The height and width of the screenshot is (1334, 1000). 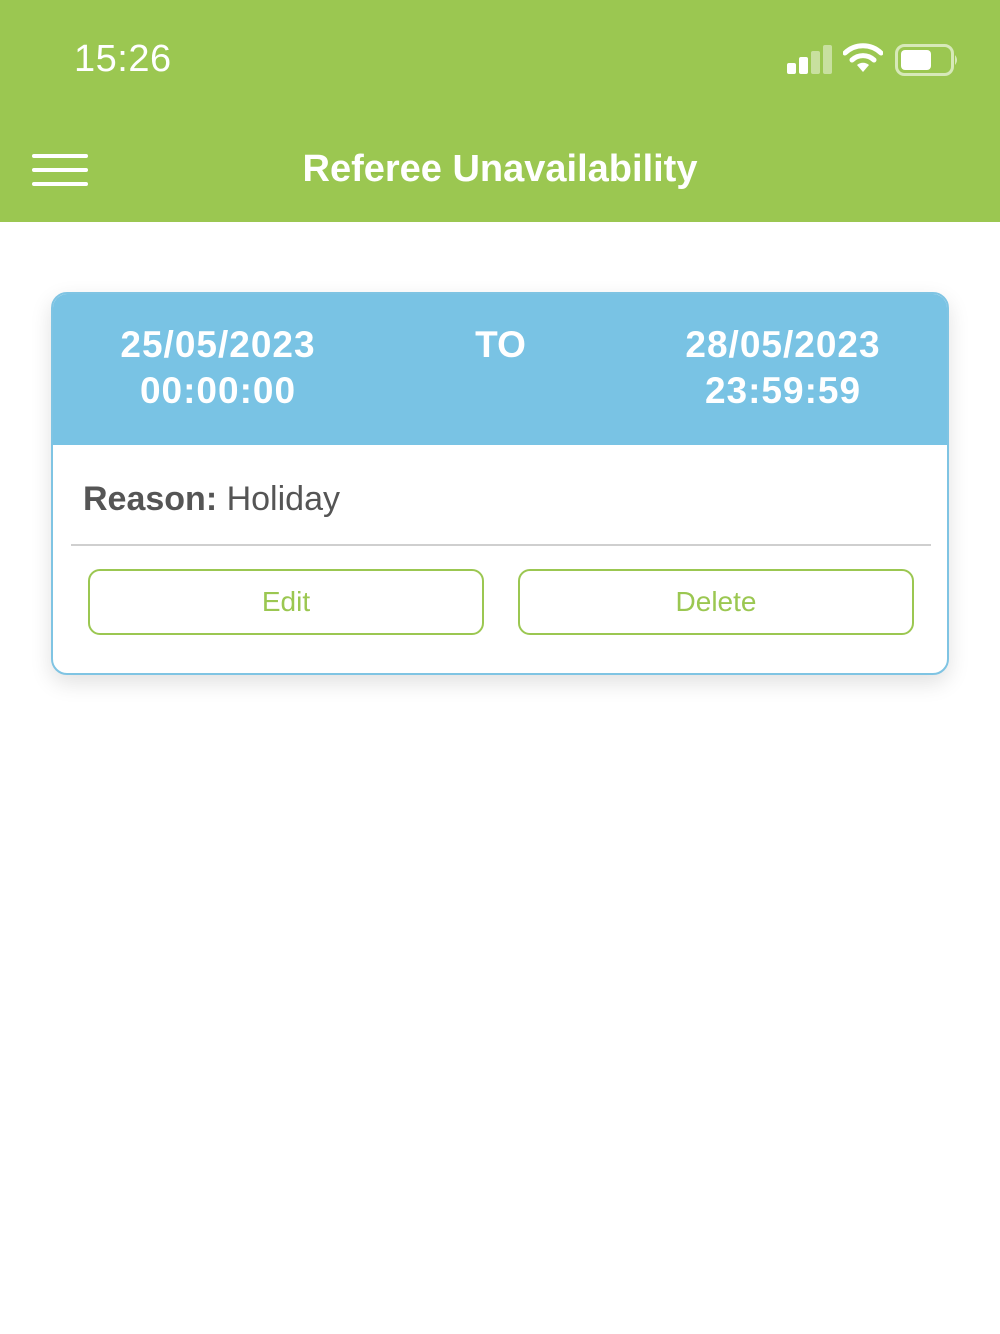 I want to click on edit-button: Edit, so click(x=286, y=602).